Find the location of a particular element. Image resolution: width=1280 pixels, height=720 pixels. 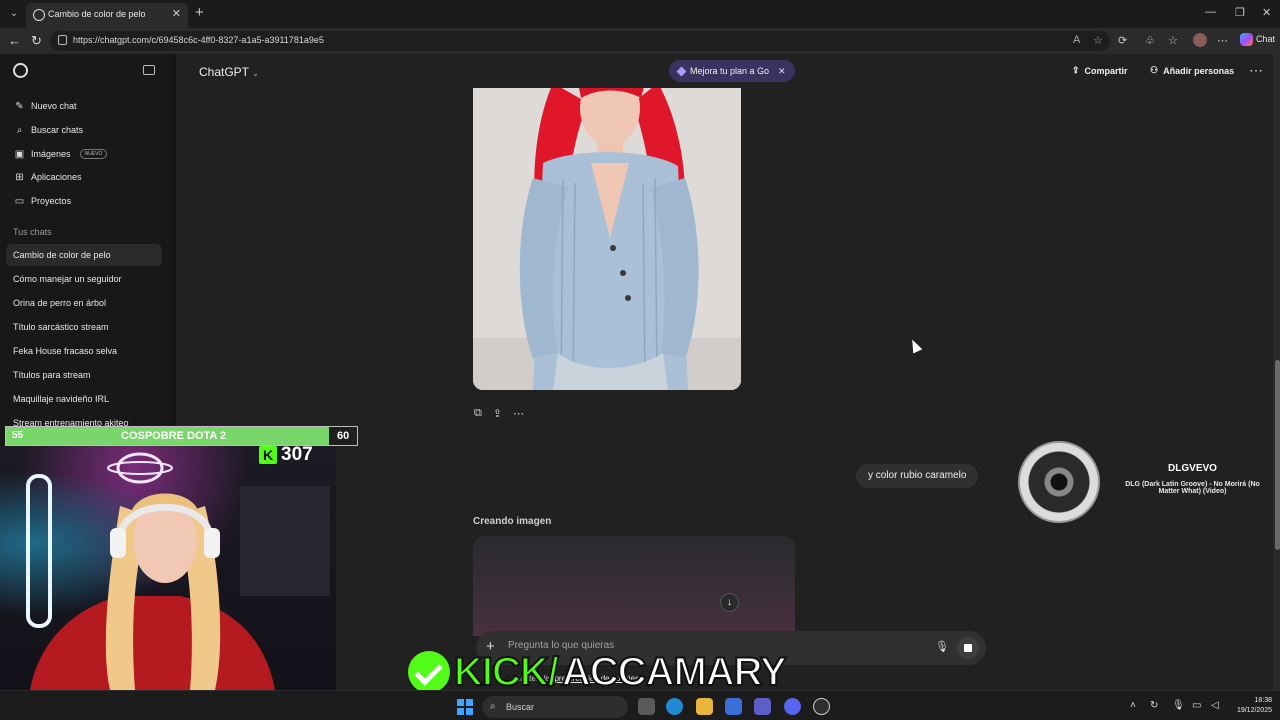

scroll-down-arrow-icon: ↓ is located at coordinates (729, 602).